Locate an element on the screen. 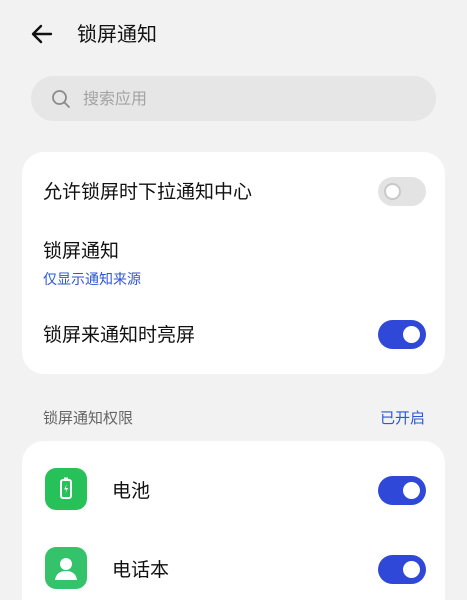 The height and width of the screenshot is (600, 467). section-status: 已开启 is located at coordinates (402, 418).